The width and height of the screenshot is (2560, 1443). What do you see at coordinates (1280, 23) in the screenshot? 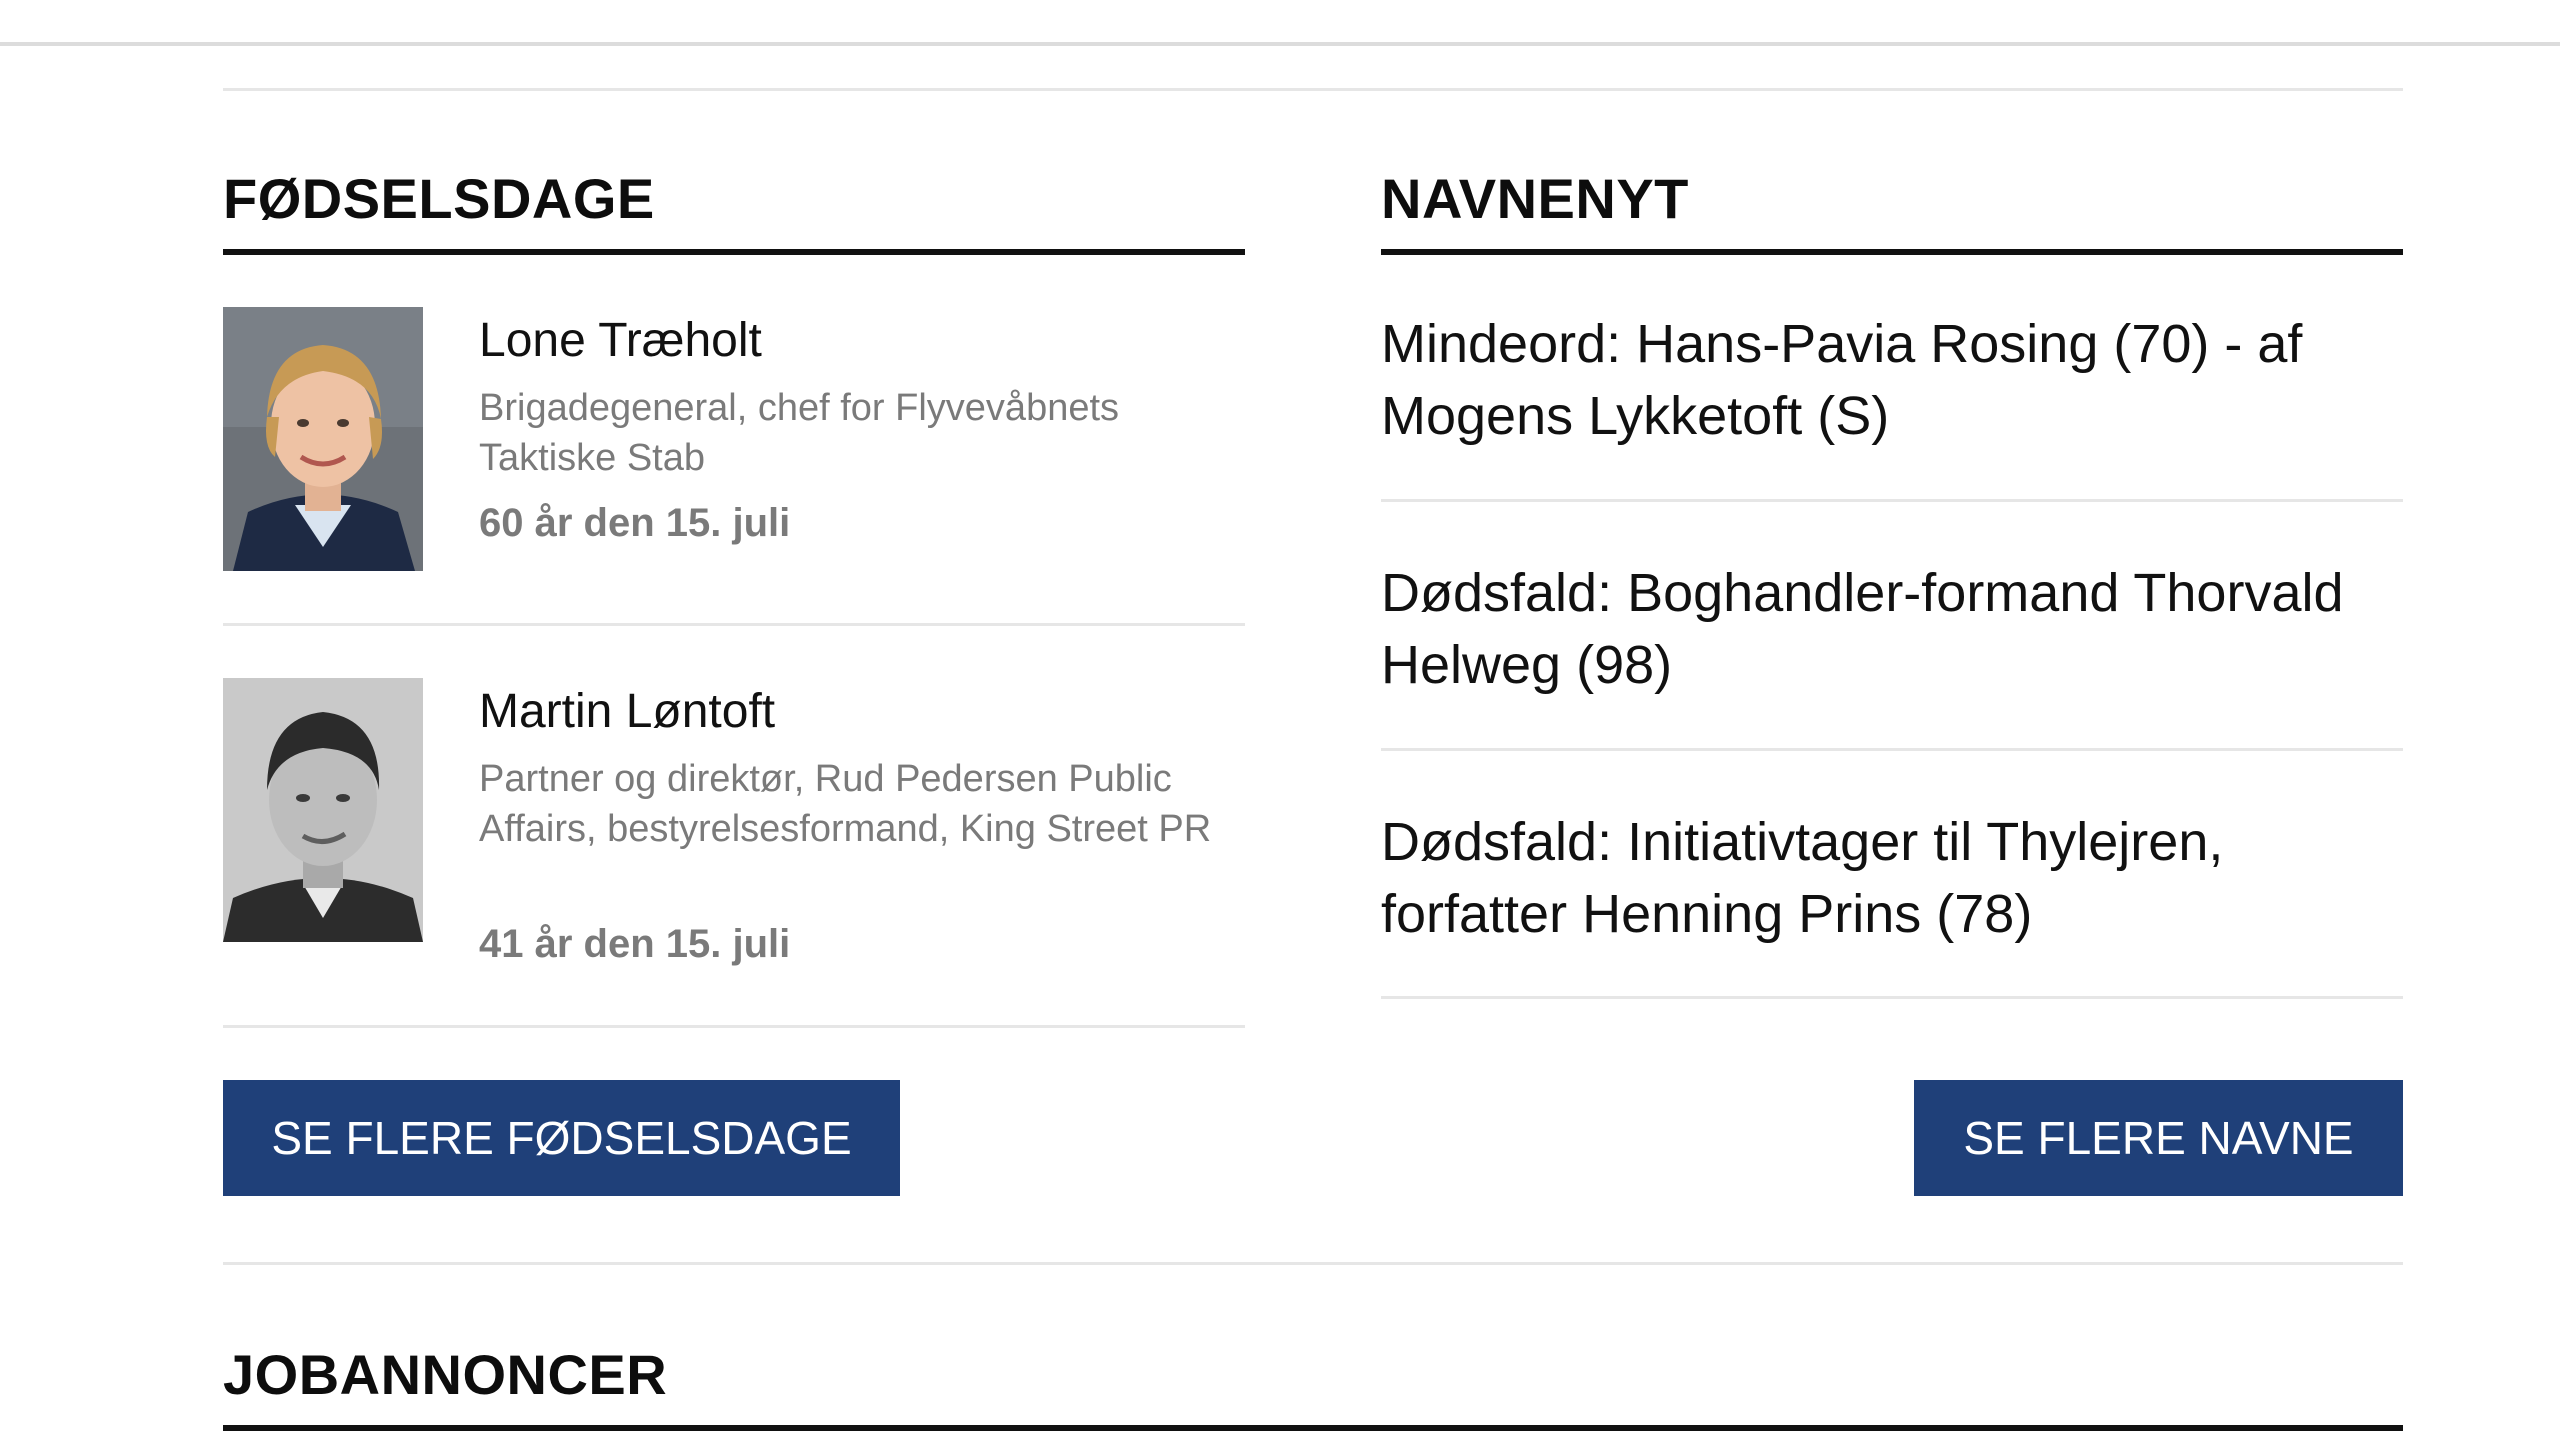
I see `top-bar` at bounding box center [1280, 23].